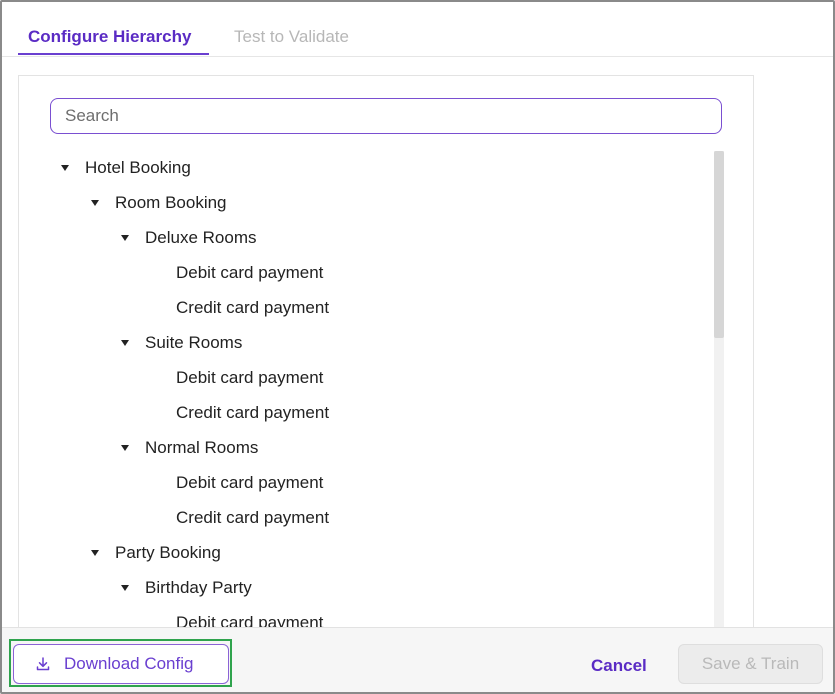 Image resolution: width=835 pixels, height=694 pixels. Describe the element at coordinates (201, 237) in the screenshot. I see `tree-node-label: Deluxe Rooms` at that location.